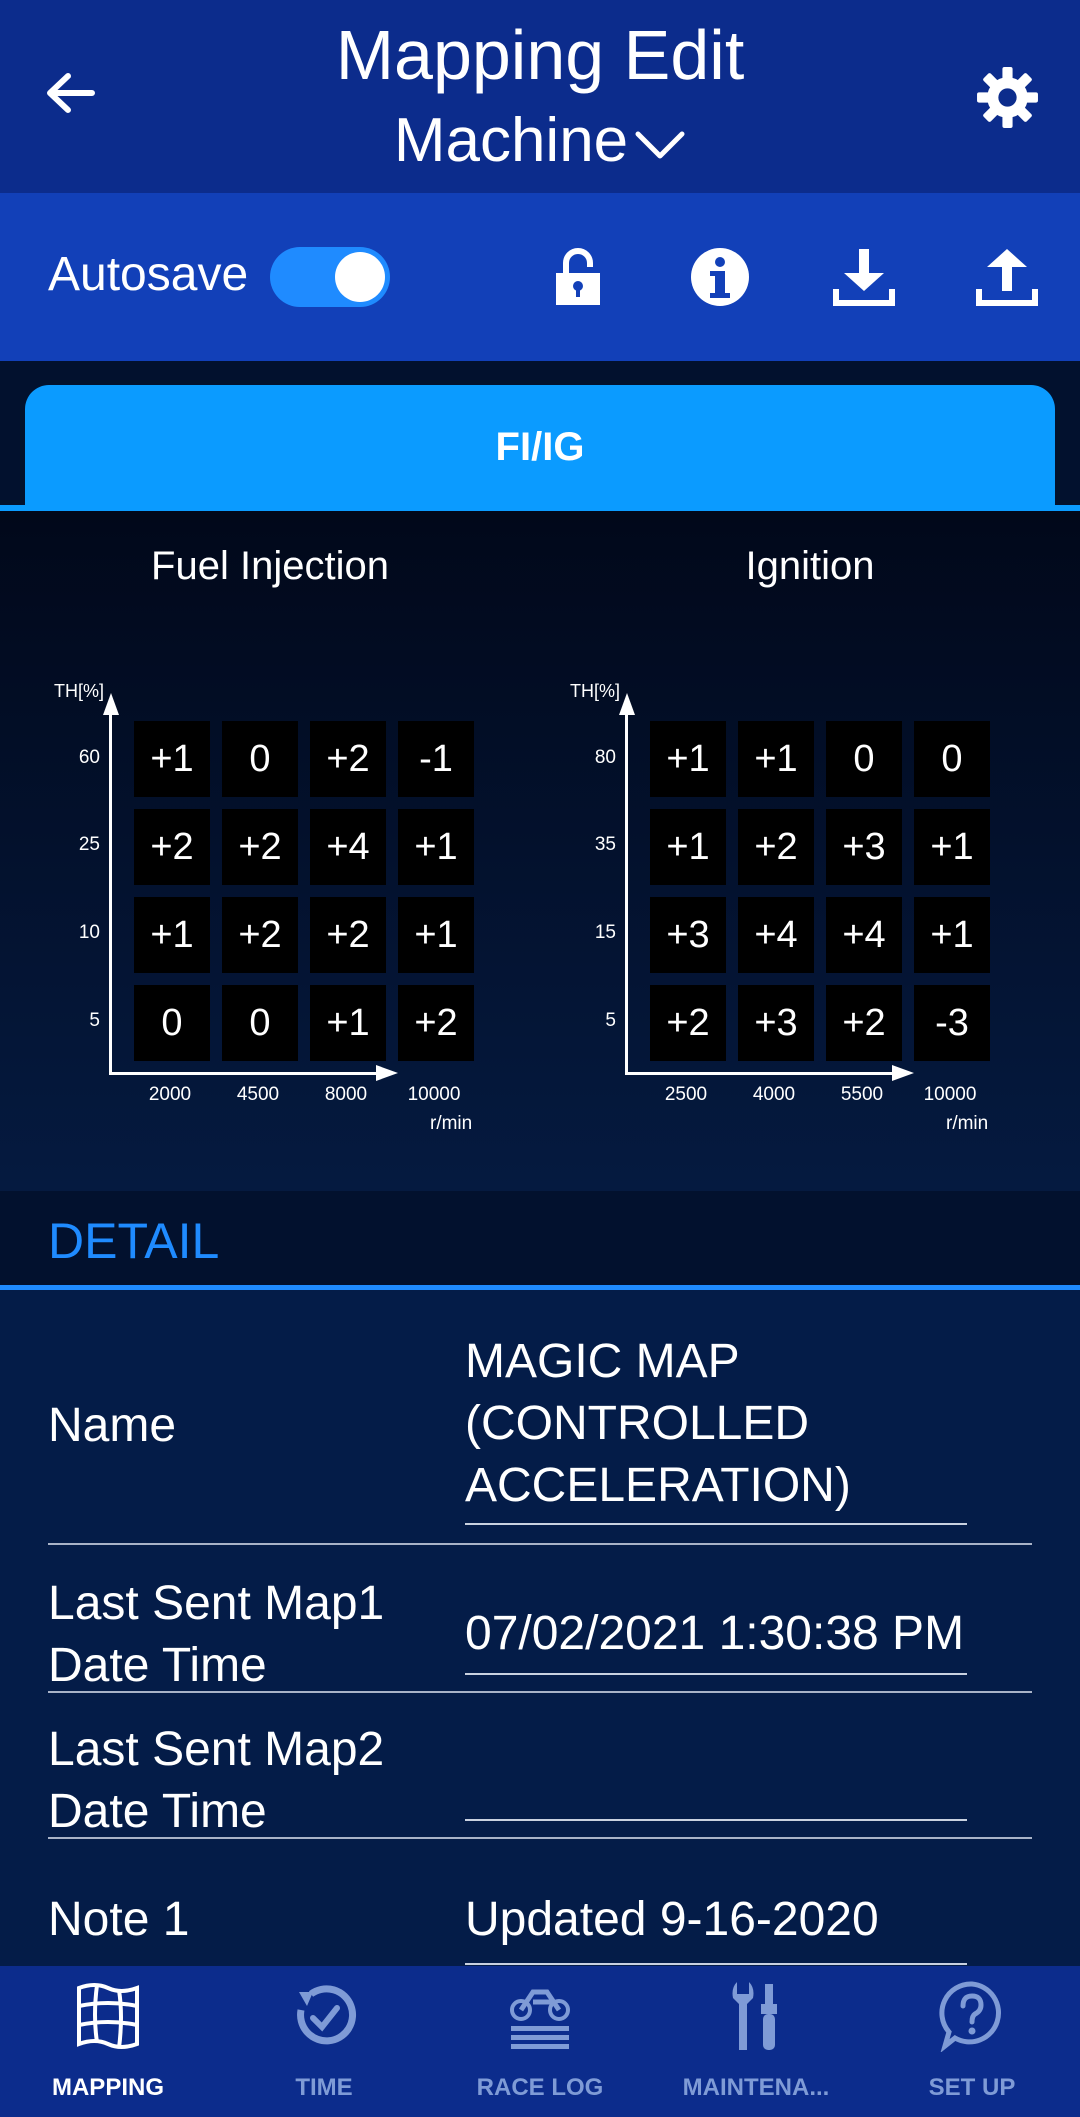 The height and width of the screenshot is (2117, 1080). Describe the element at coordinates (170, 1094) in the screenshot. I see `x-tick: 2000` at that location.